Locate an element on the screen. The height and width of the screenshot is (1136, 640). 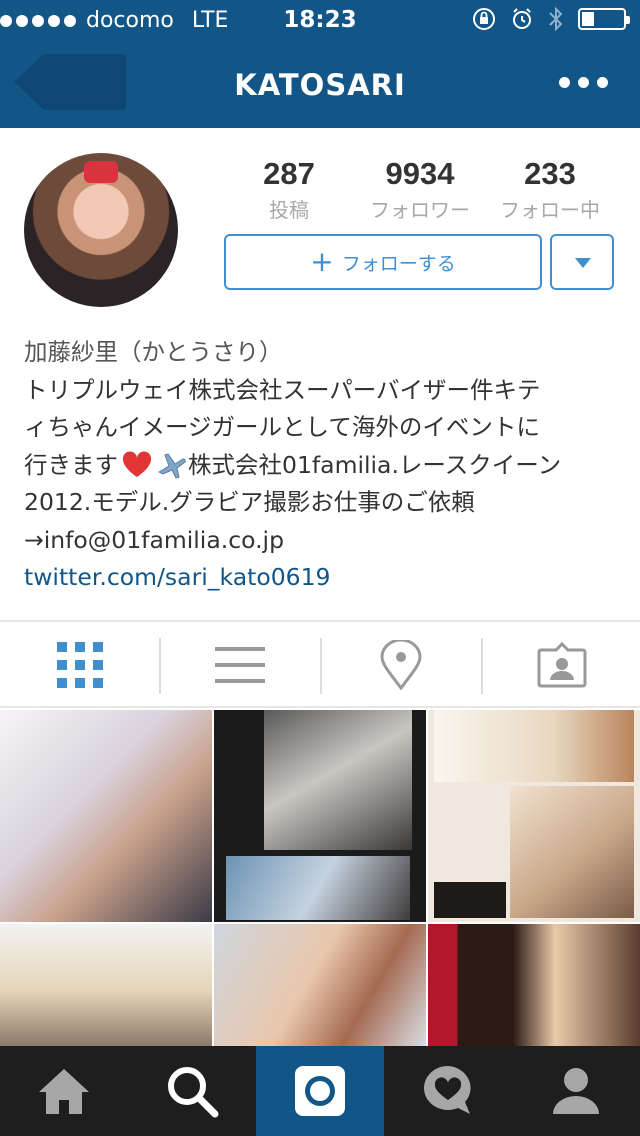
page-title: KATOSARI is located at coordinates (320, 85).